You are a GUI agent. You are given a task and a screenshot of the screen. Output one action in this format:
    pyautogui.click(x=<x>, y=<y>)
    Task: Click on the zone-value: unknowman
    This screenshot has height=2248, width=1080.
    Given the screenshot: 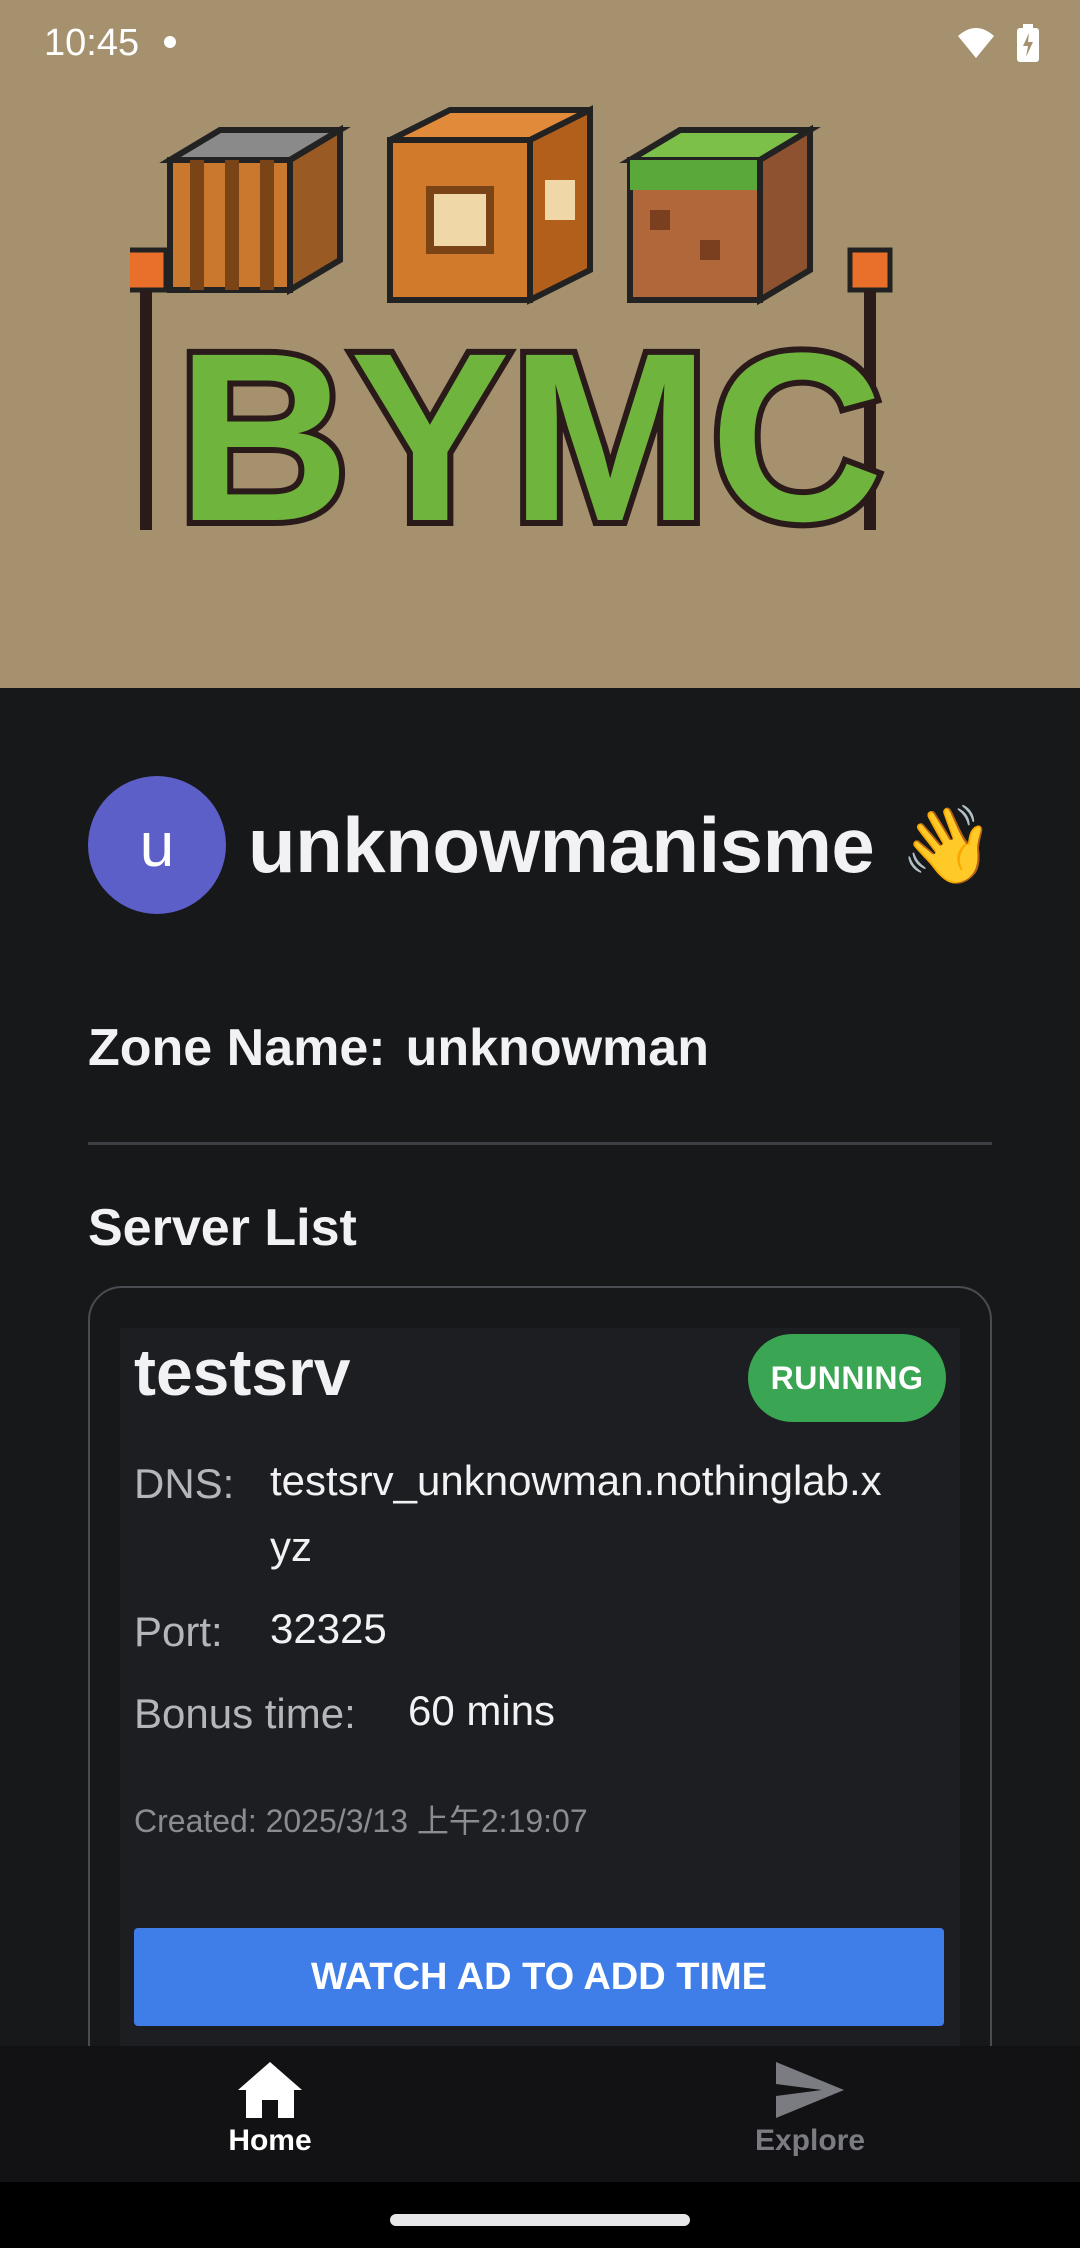 What is the action you would take?
    pyautogui.click(x=557, y=1048)
    